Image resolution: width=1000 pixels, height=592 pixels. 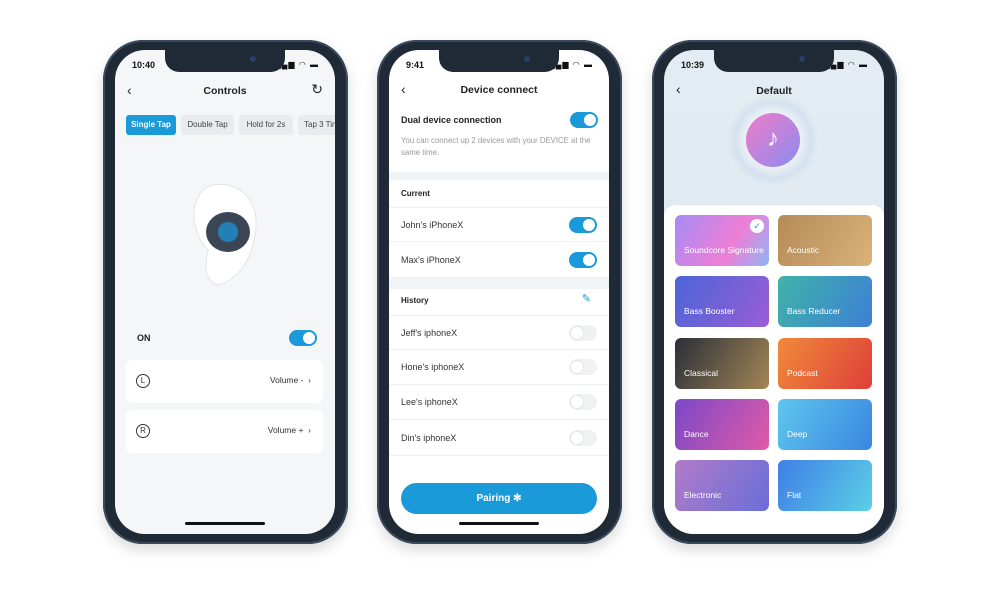 What do you see at coordinates (722, 485) in the screenshot?
I see `preset-electronic: Electronic` at bounding box center [722, 485].